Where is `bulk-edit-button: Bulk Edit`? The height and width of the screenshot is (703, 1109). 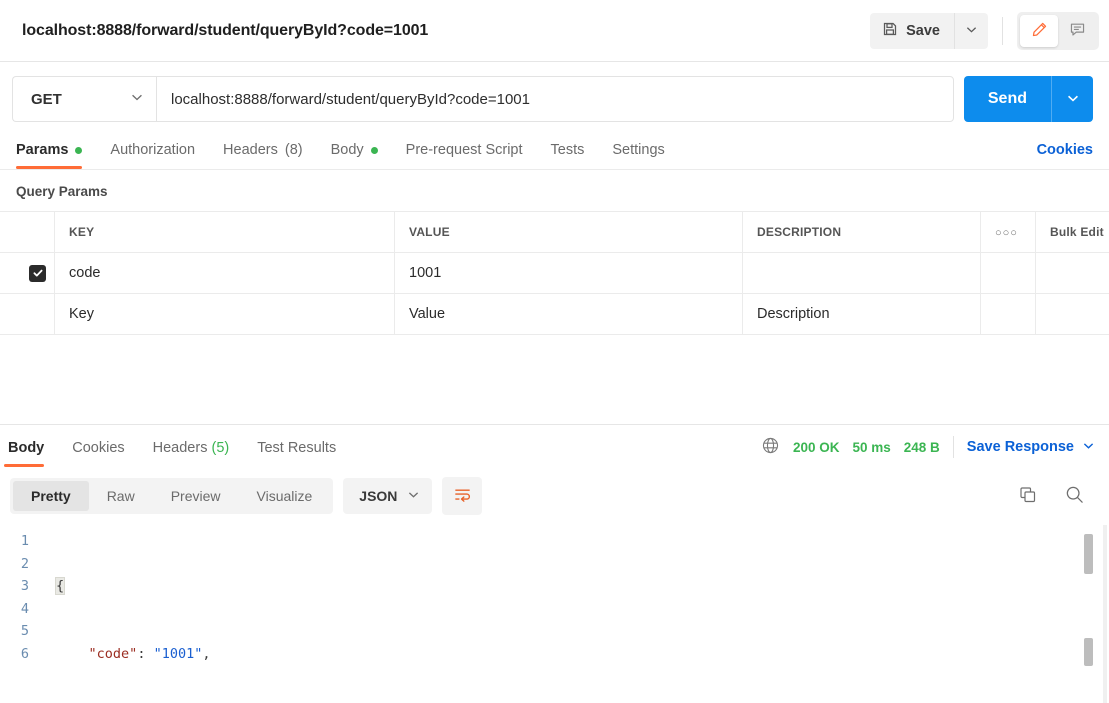
bulk-edit-button: Bulk Edit is located at coordinates (1072, 232).